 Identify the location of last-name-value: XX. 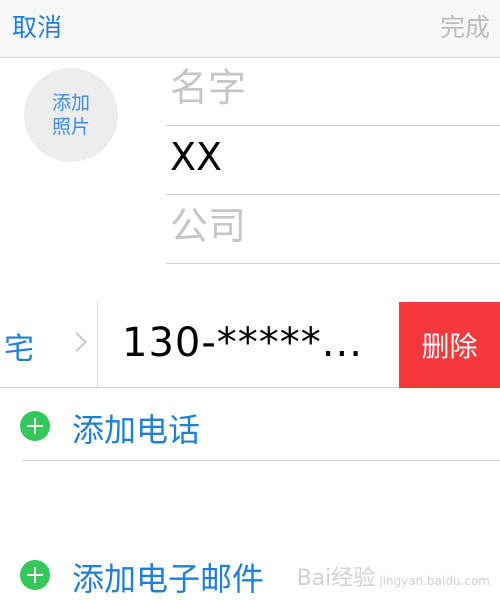
(196, 157).